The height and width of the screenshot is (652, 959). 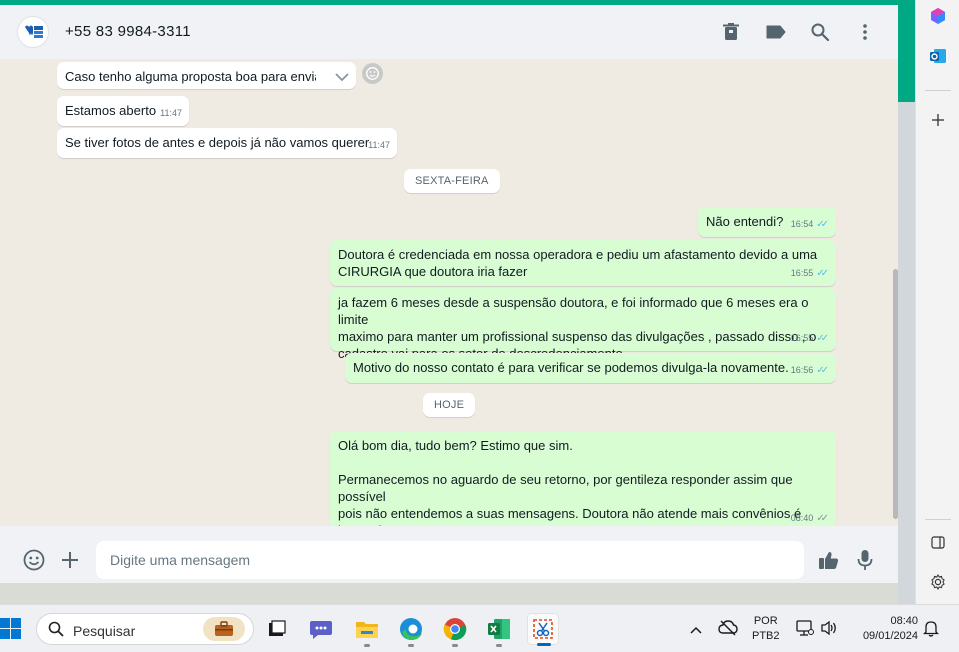 What do you see at coordinates (321, 629) in the screenshot?
I see `teams-chat-icon` at bounding box center [321, 629].